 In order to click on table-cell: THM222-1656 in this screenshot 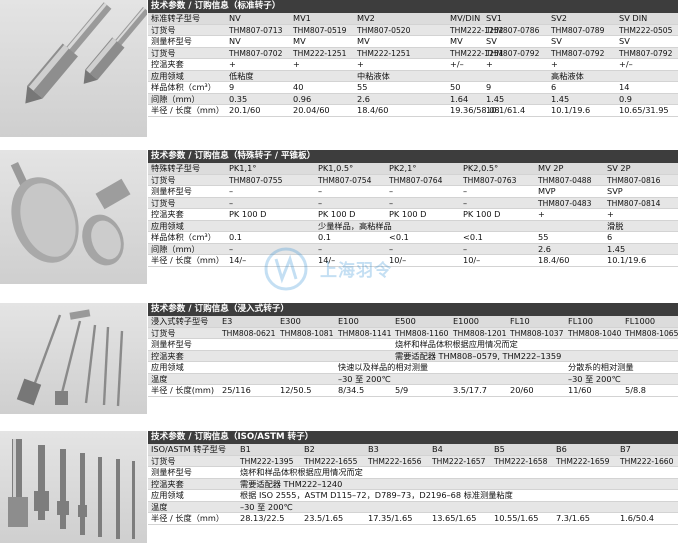, I will do `click(395, 461)`.